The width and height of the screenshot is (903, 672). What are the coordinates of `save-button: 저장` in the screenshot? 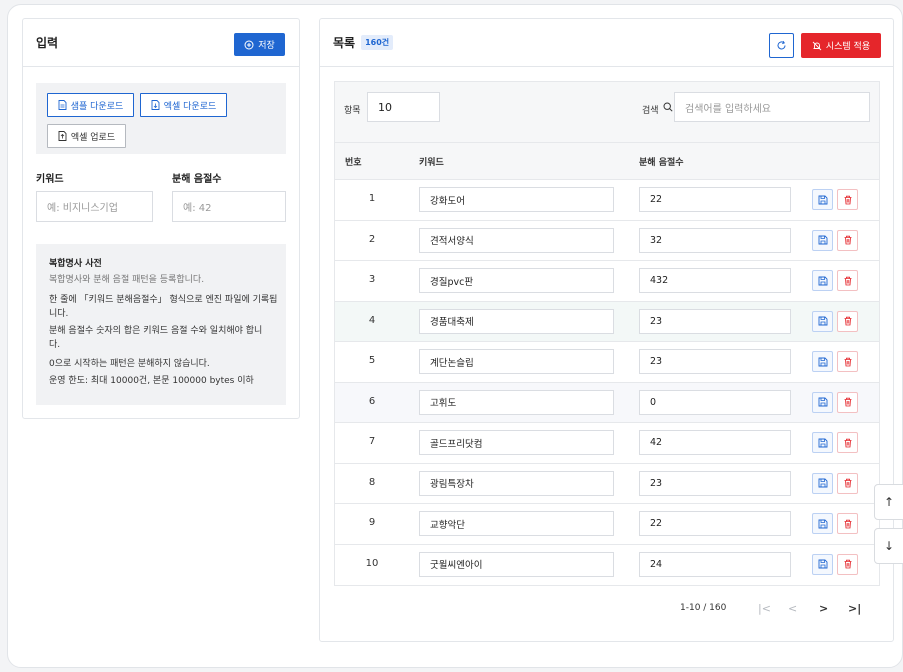 It's located at (259, 44).